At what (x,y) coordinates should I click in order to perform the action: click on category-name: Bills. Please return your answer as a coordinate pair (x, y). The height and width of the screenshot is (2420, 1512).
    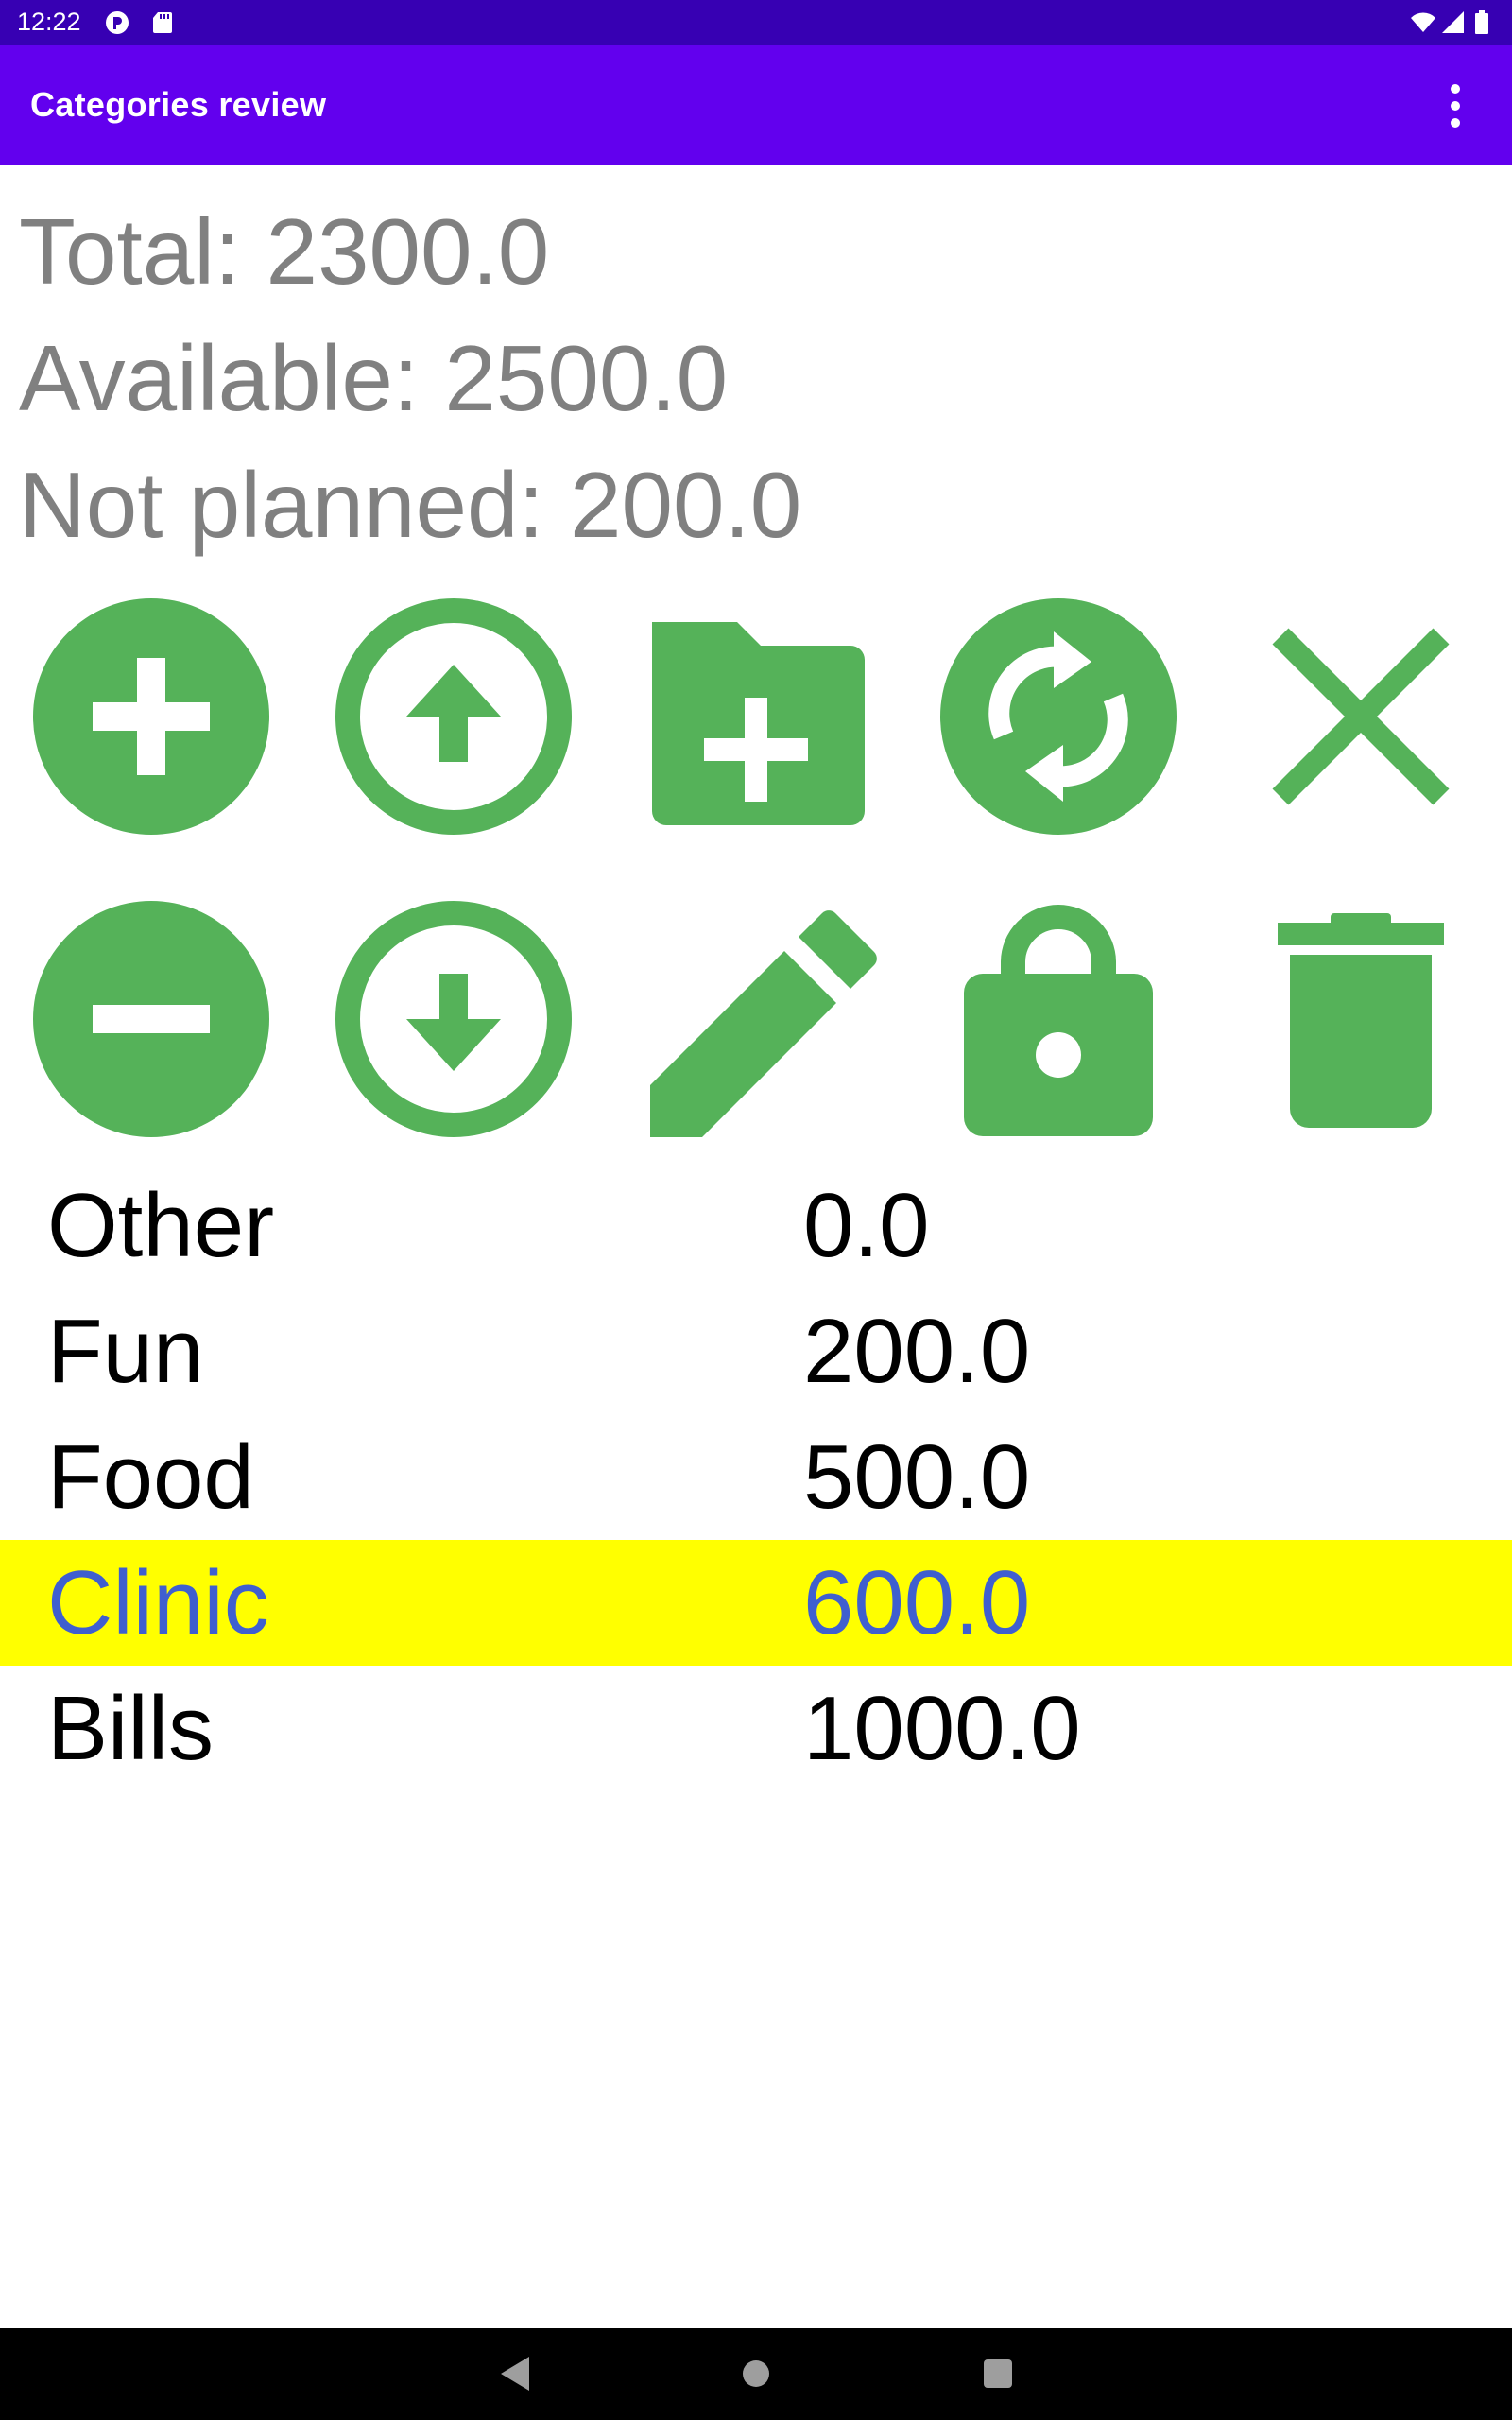
    Looking at the image, I should click on (131, 1729).